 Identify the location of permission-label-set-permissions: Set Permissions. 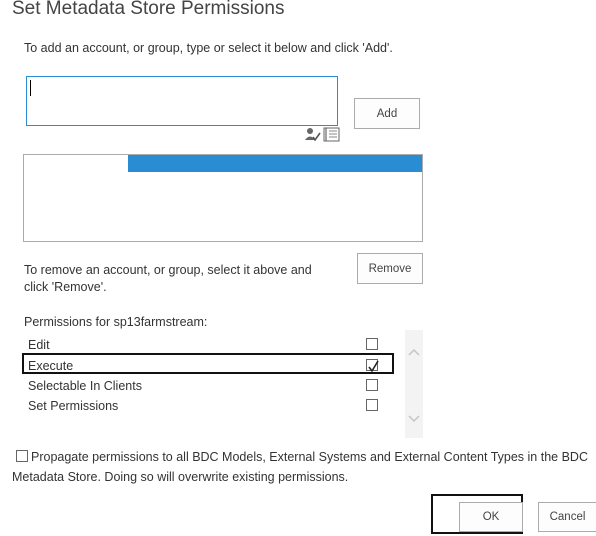
(73, 406).